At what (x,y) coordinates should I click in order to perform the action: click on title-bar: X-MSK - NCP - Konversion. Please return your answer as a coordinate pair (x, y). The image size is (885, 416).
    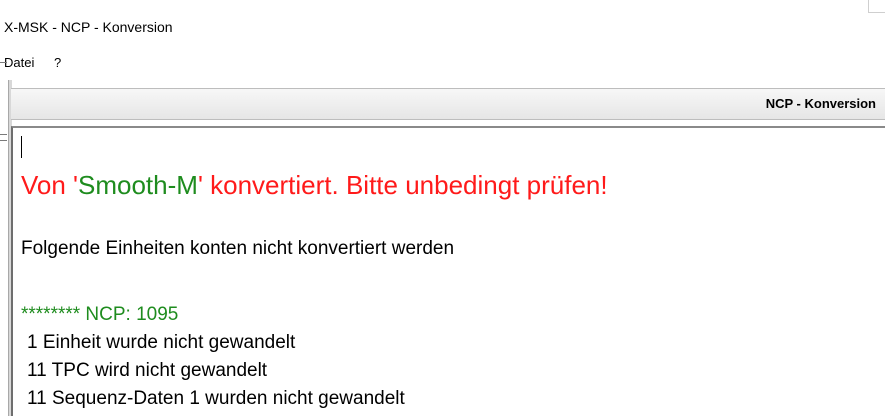
    Looking at the image, I should click on (442, 26).